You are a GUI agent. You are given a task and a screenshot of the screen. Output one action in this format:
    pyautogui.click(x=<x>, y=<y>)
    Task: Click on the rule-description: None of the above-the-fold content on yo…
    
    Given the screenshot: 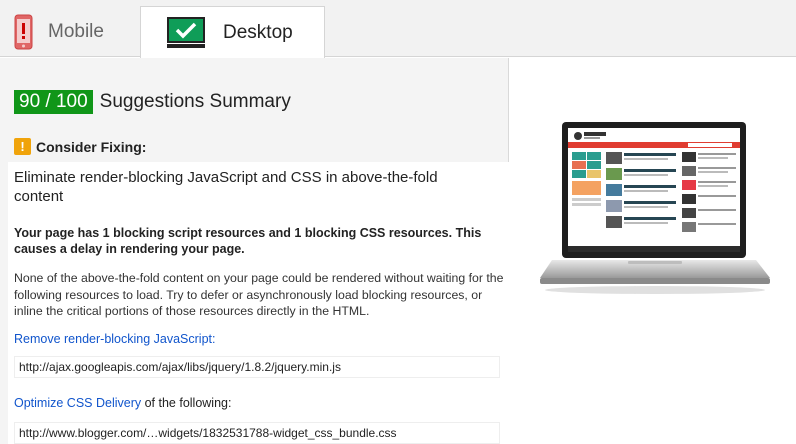 What is the action you would take?
    pyautogui.click(x=259, y=294)
    